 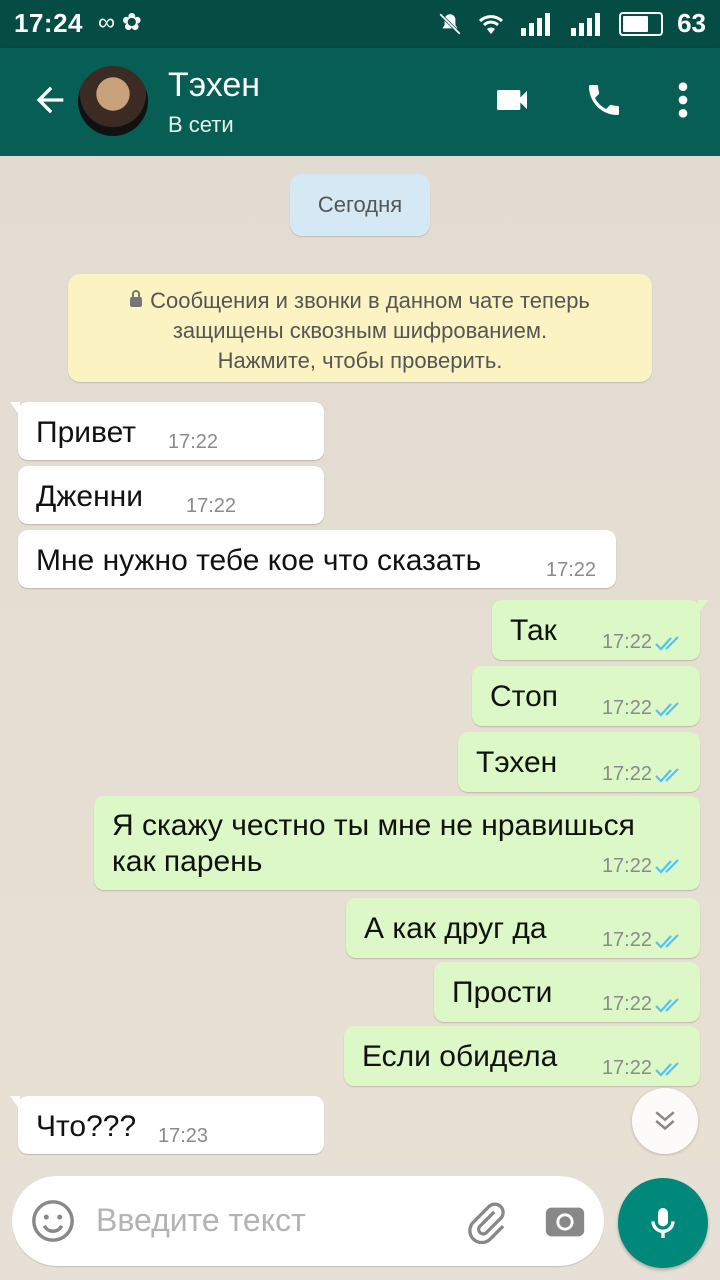 I want to click on status-time: 17:24, so click(x=48, y=23).